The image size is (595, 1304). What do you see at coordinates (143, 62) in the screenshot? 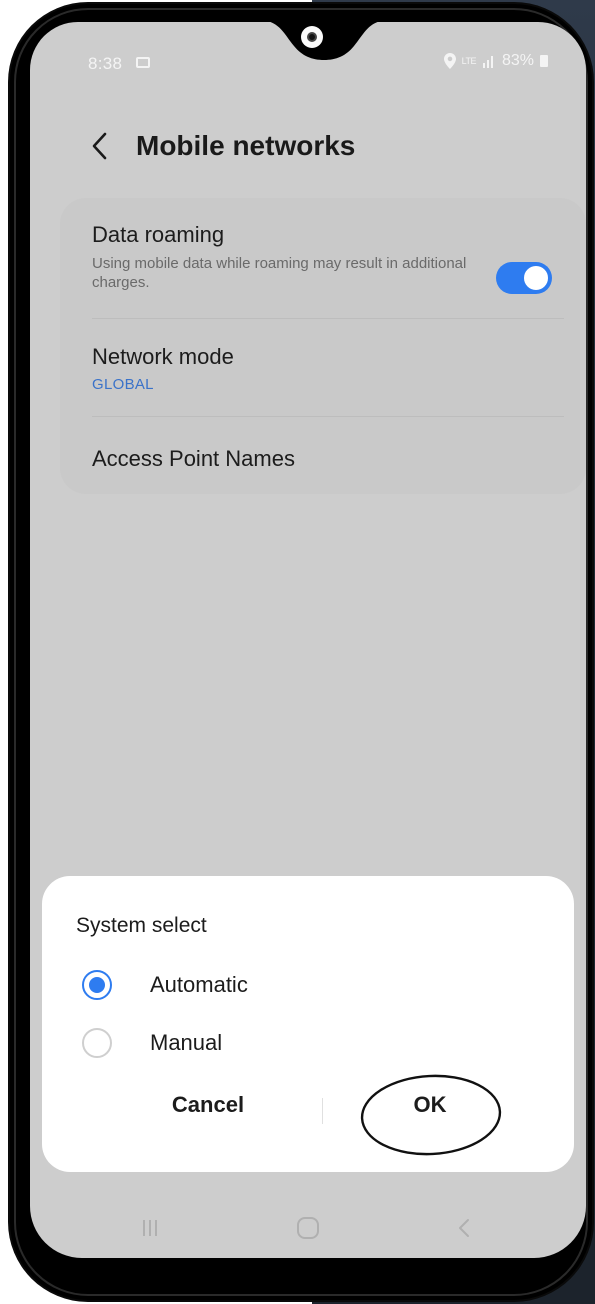
I see `gallery-notification-icon` at bounding box center [143, 62].